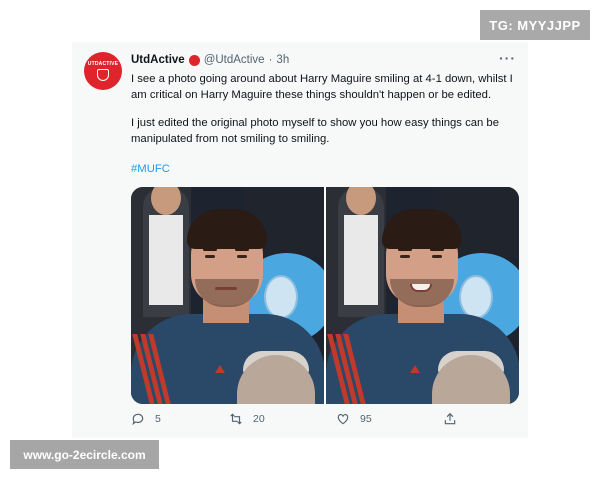  What do you see at coordinates (282, 60) in the screenshot?
I see `timestamp: 3h` at bounding box center [282, 60].